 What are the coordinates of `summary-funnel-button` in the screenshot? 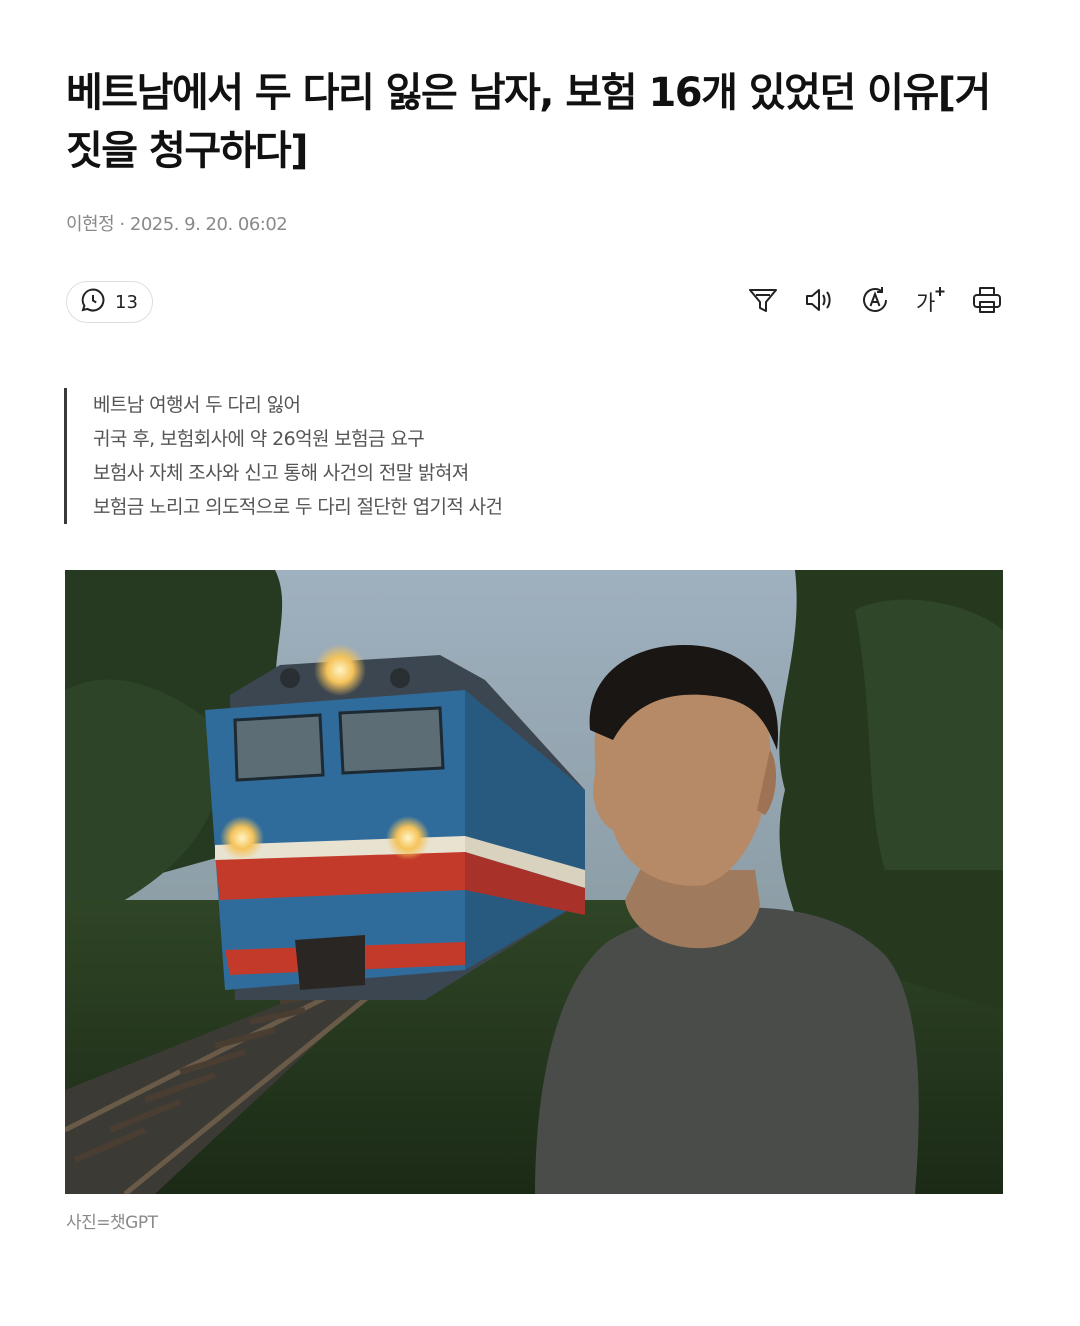 It's located at (763, 302).